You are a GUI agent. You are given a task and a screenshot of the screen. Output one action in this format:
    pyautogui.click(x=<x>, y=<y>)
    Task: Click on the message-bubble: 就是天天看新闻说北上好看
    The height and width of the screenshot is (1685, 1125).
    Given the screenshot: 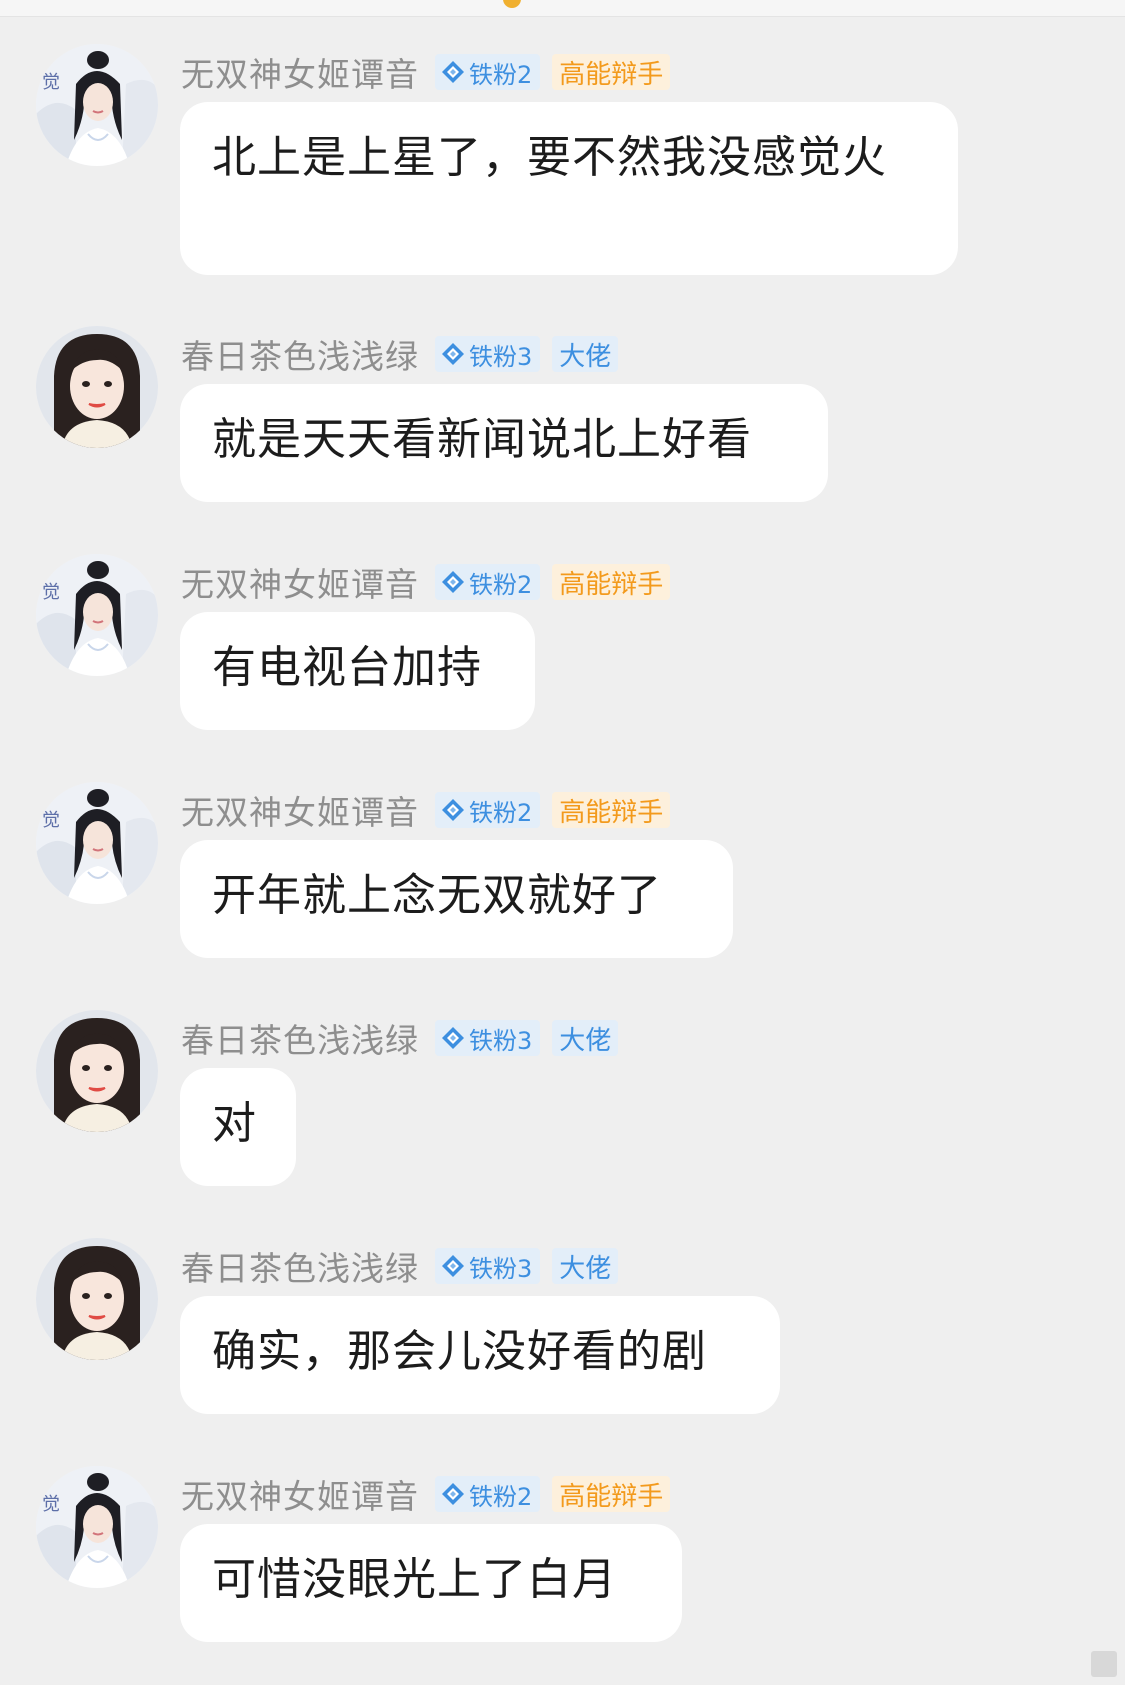 What is the action you would take?
    pyautogui.click(x=504, y=443)
    